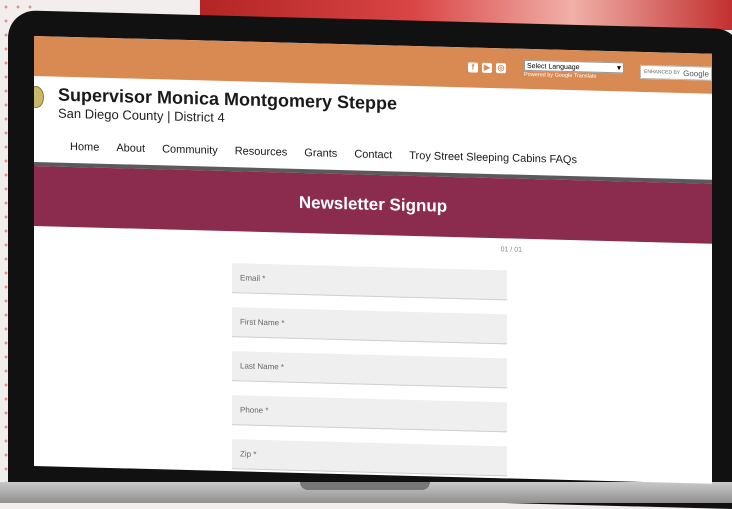  I want to click on form-page-indicator: 01 / 01, so click(511, 250).